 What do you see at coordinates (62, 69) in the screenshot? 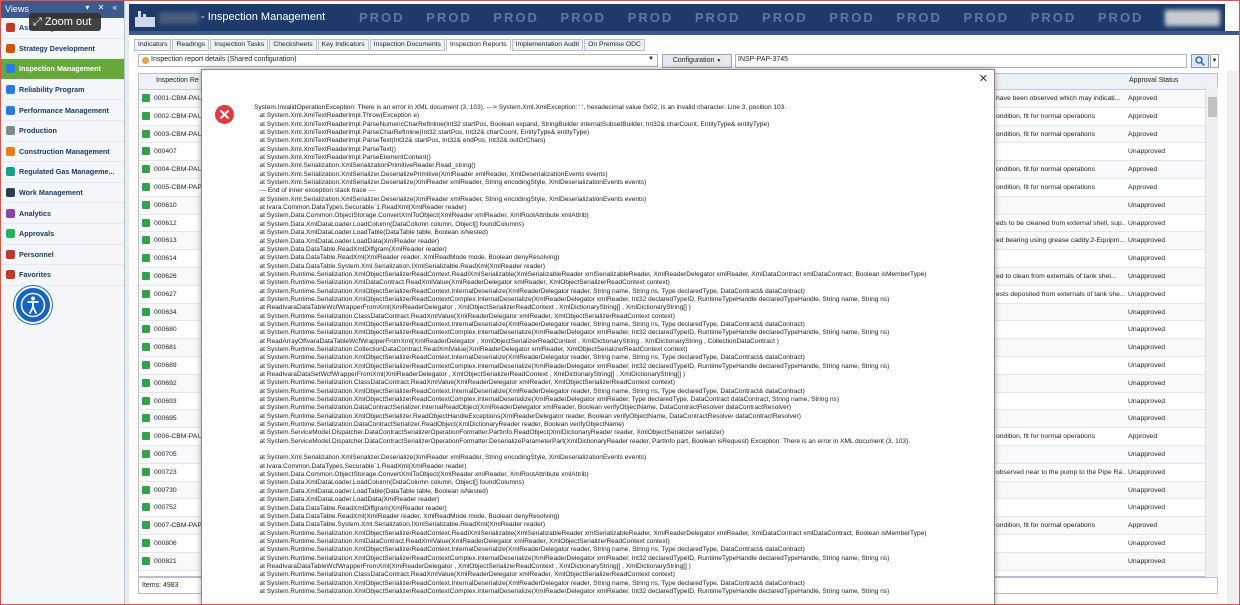
I see `sidebar-item: Inspection Management` at bounding box center [62, 69].